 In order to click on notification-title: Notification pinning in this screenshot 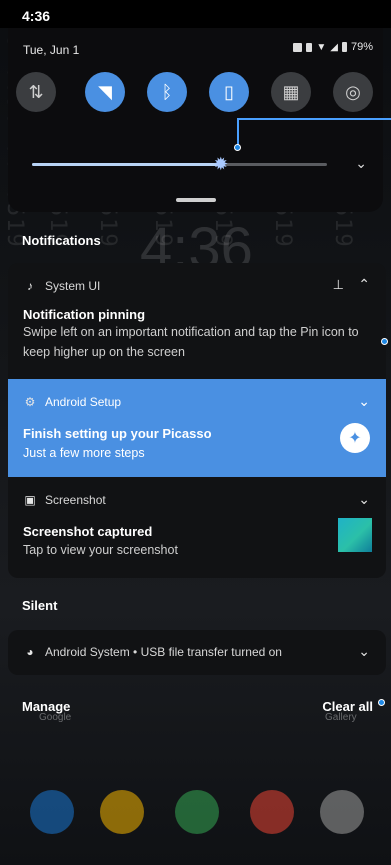, I will do `click(84, 314)`.